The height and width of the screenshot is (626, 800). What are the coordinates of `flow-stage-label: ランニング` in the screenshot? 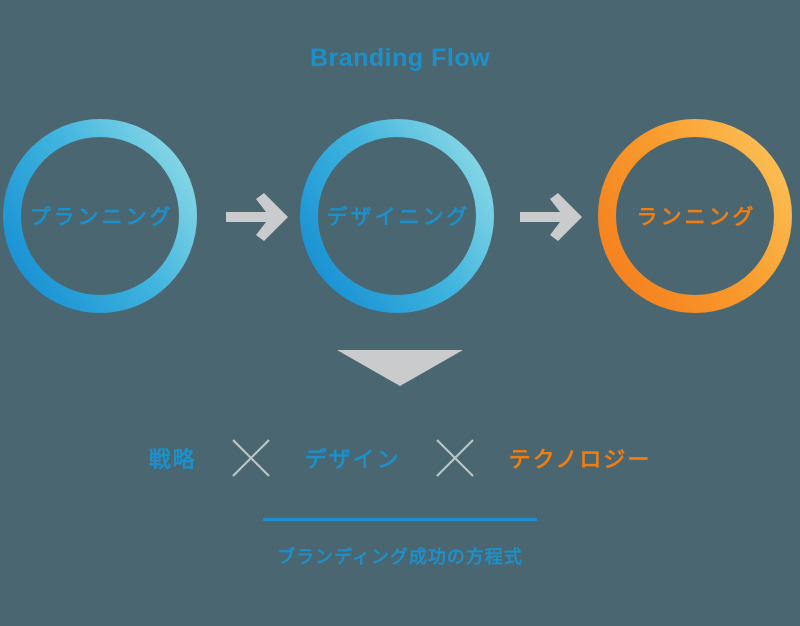 It's located at (696, 217).